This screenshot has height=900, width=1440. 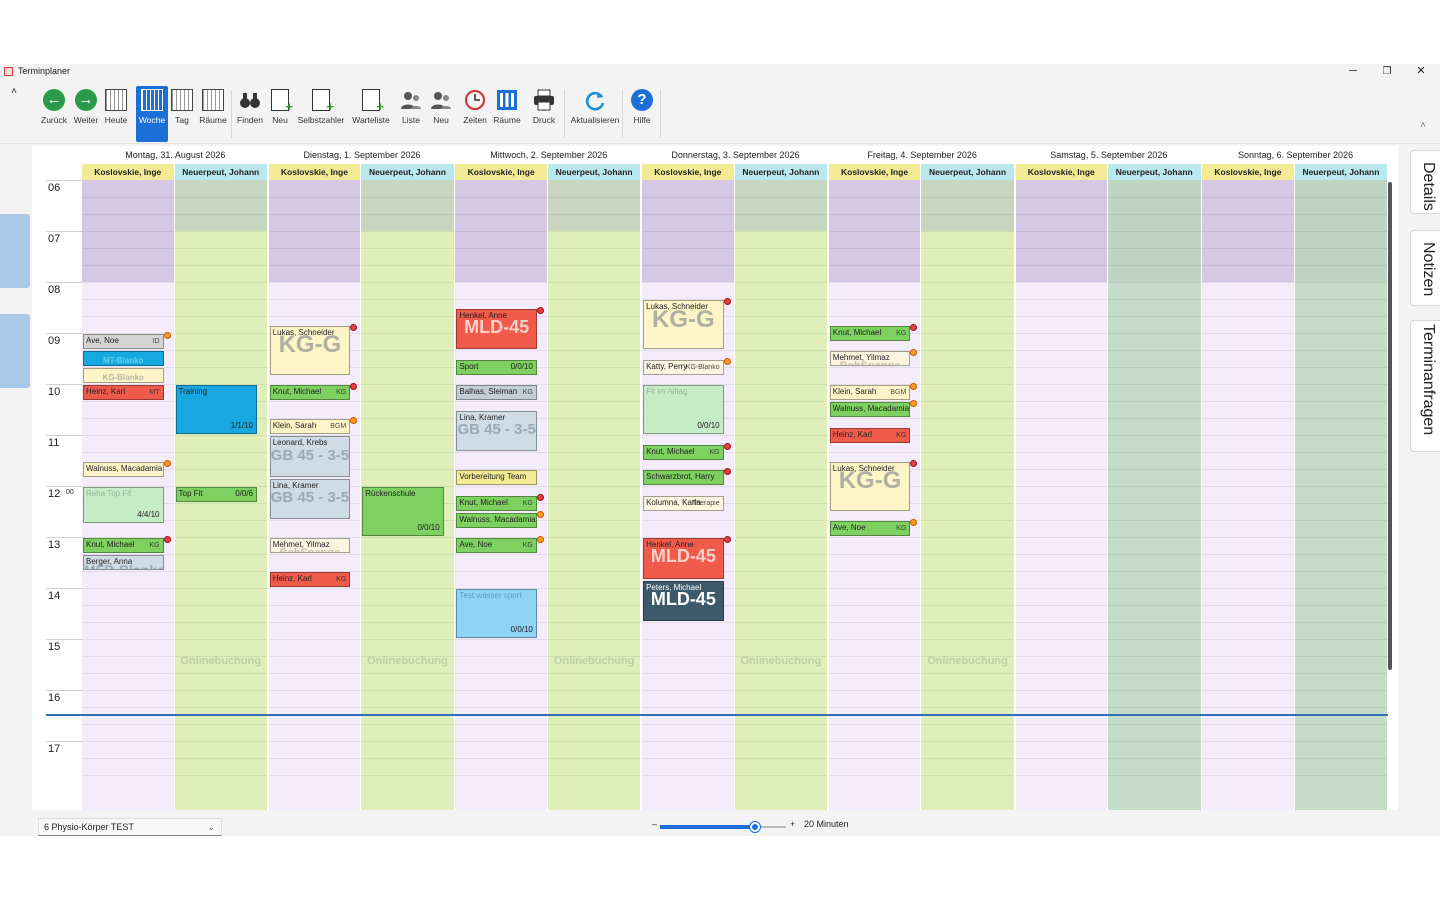 What do you see at coordinates (371, 114) in the screenshot?
I see `waitlist-button: Warteliste` at bounding box center [371, 114].